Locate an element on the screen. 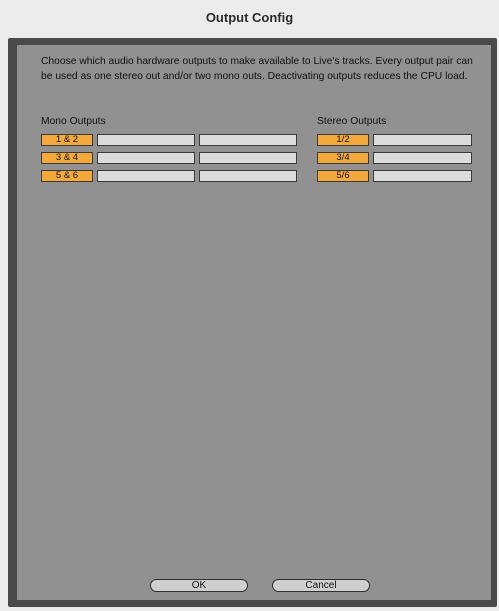 The height and width of the screenshot is (611, 499). mono-output-5-slot is located at coordinates (146, 176).